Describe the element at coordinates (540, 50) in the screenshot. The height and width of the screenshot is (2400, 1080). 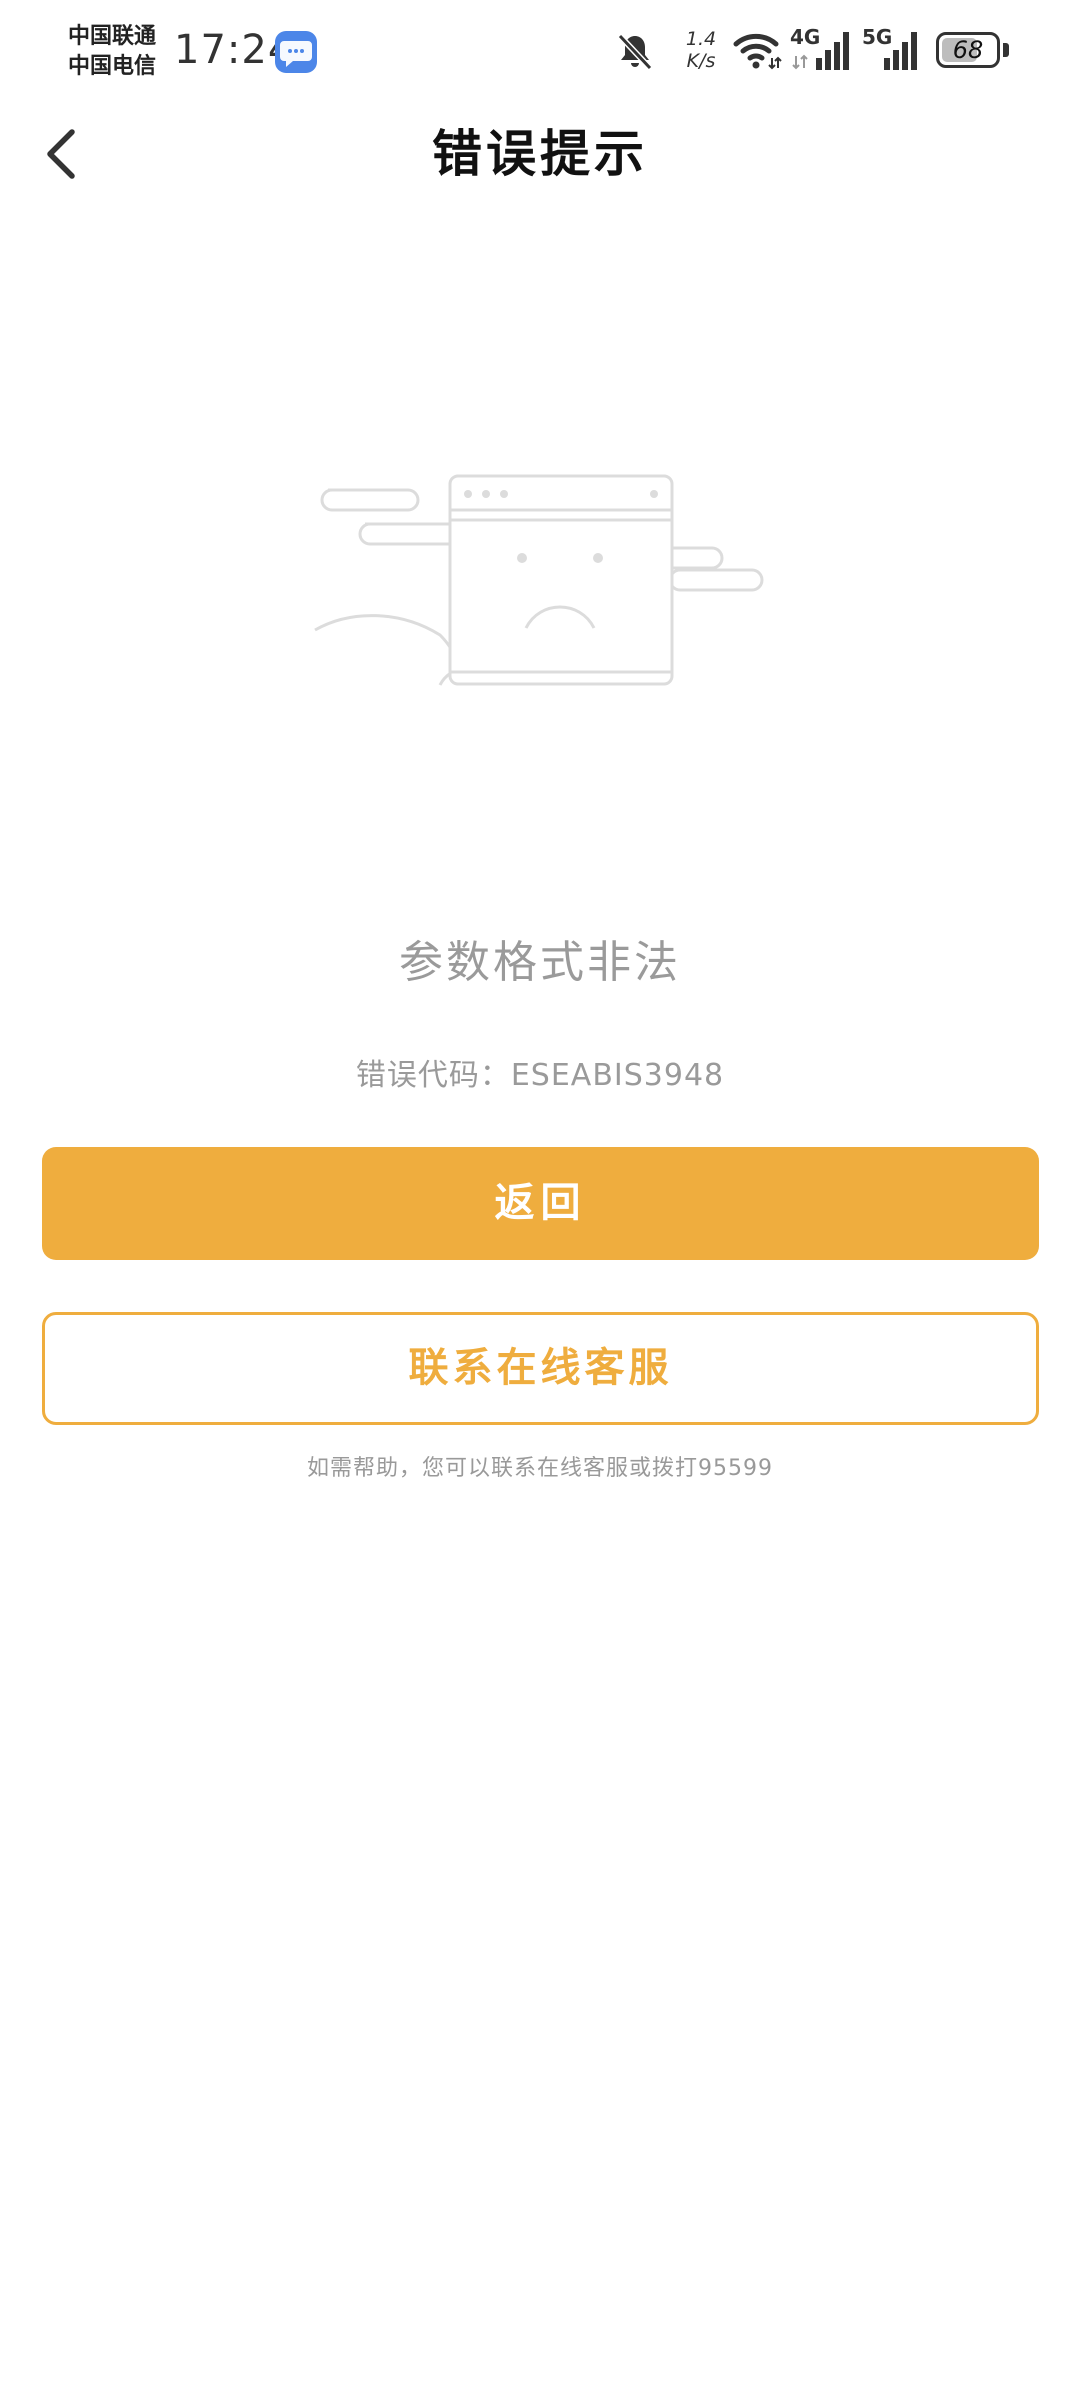
I see `status-bar: 中国联通 中国电信 17:24 1.4 K/s 4G 5G 68` at that location.